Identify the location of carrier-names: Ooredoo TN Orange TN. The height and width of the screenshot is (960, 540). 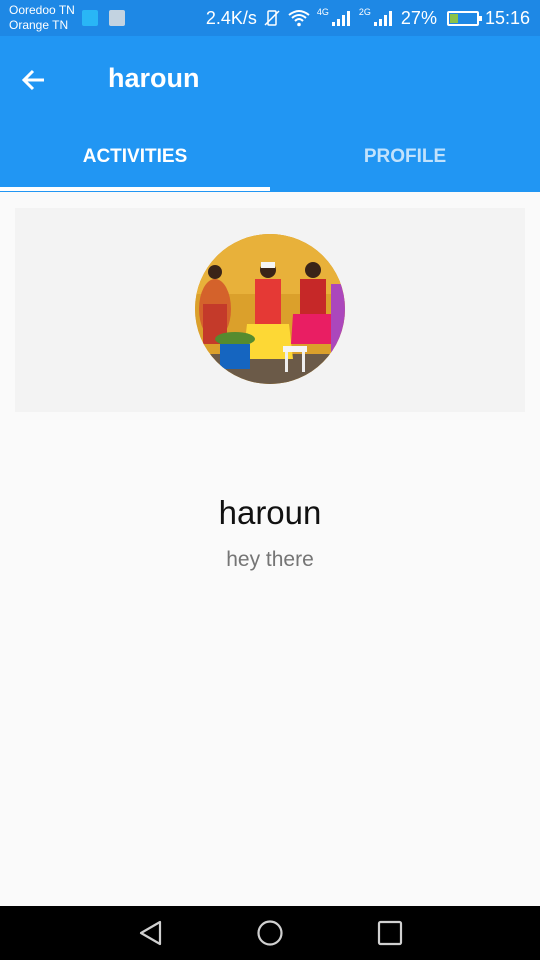
(42, 18).